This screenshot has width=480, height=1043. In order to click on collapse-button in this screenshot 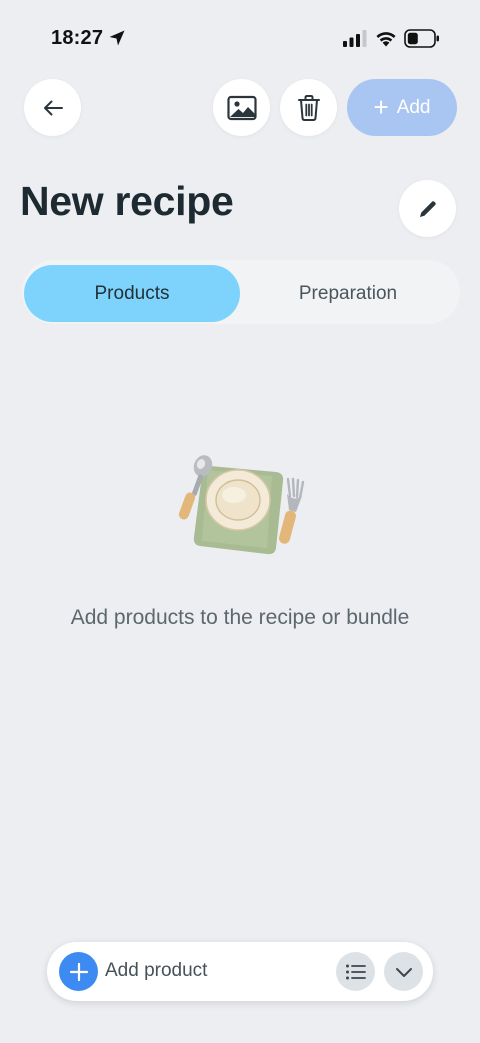, I will do `click(403, 971)`.